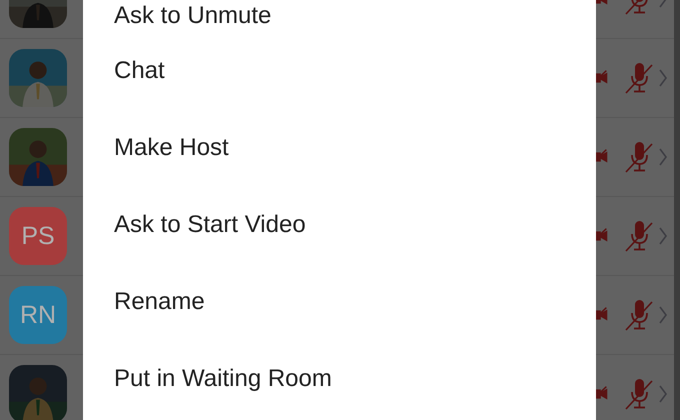  Describe the element at coordinates (339, 301) in the screenshot. I see `menu-item: Rename` at that location.